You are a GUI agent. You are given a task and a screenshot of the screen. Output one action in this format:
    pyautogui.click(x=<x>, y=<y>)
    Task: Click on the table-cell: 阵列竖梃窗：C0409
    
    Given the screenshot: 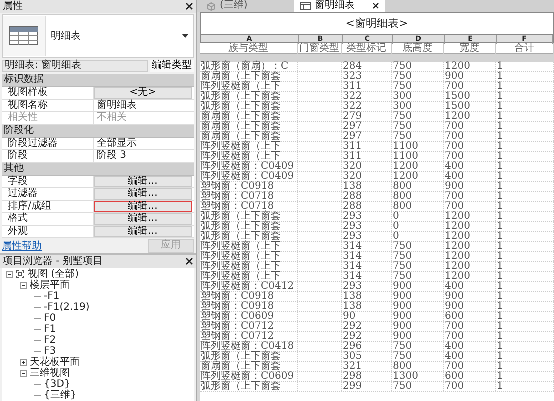 What is the action you would take?
    pyautogui.click(x=247, y=166)
    